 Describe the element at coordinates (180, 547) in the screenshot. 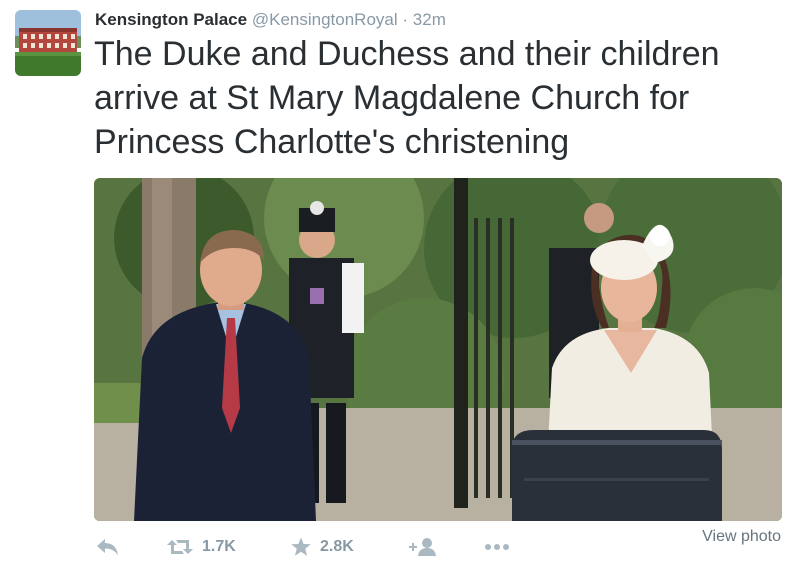

I see `retweet-icon` at that location.